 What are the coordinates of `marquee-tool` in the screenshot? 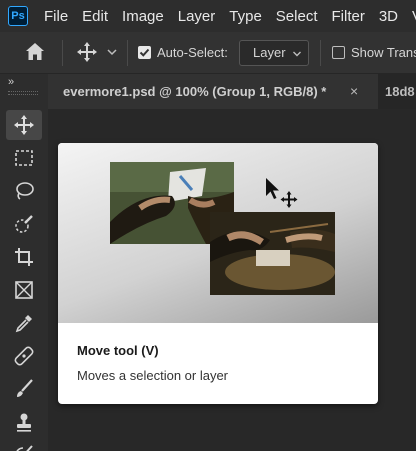 It's located at (24, 158).